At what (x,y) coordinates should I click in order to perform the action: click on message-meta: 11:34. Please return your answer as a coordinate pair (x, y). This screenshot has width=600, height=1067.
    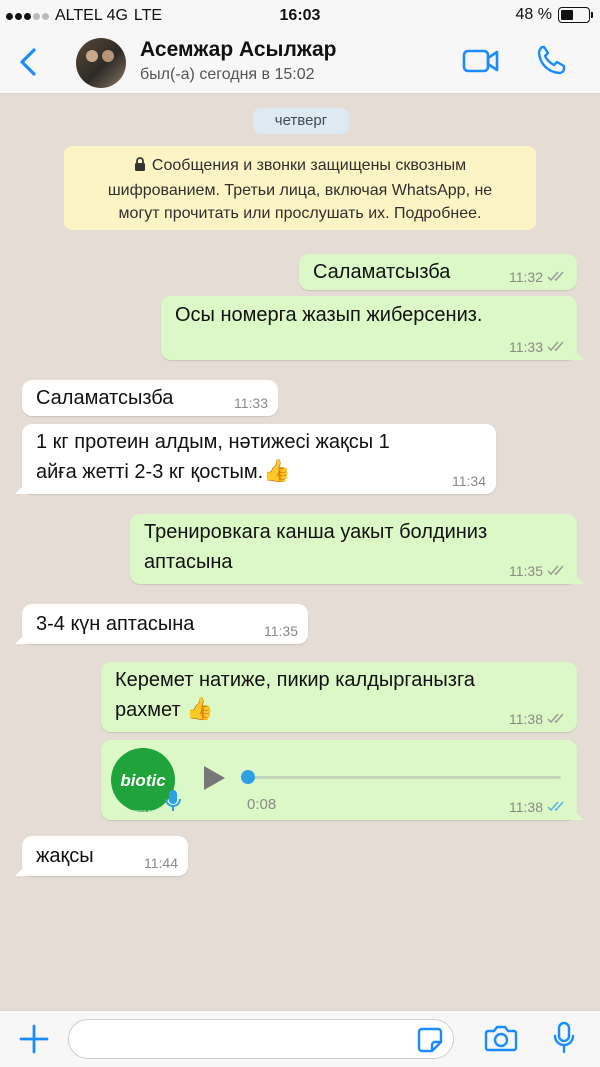
    Looking at the image, I should click on (469, 481).